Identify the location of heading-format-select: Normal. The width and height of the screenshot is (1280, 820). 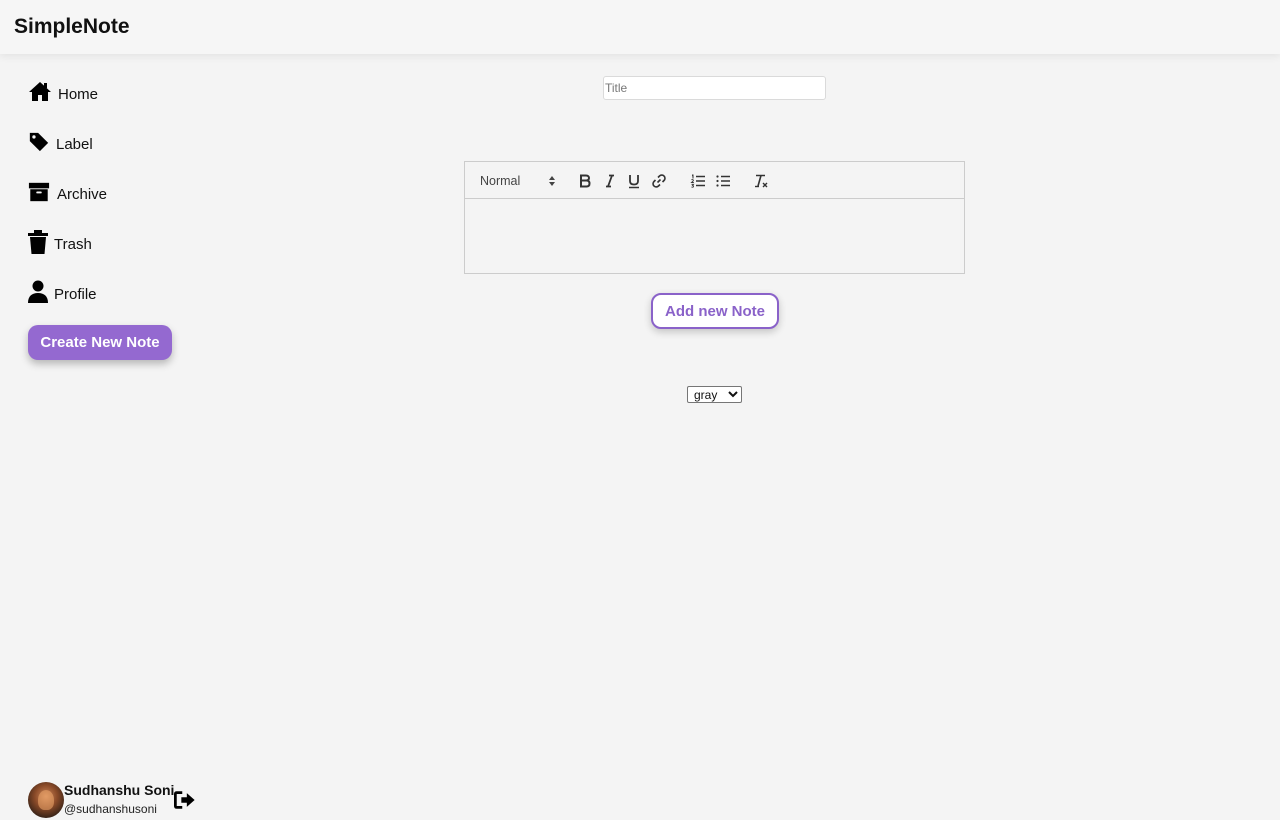
(518, 181).